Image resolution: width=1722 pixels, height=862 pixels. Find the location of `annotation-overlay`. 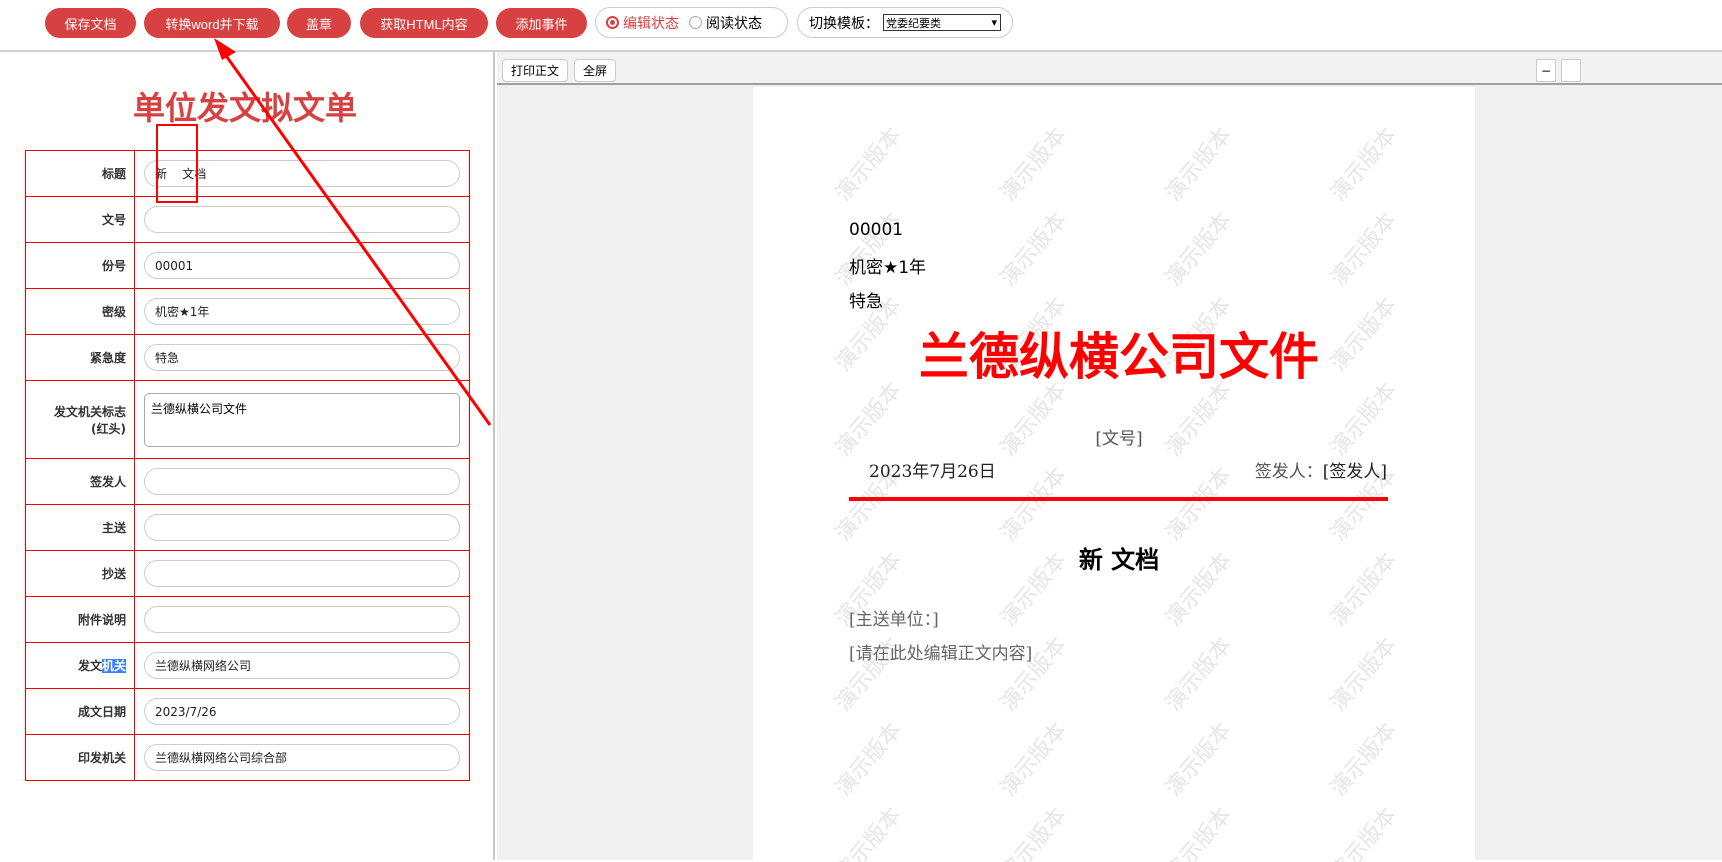

annotation-overlay is located at coordinates (324, 232).